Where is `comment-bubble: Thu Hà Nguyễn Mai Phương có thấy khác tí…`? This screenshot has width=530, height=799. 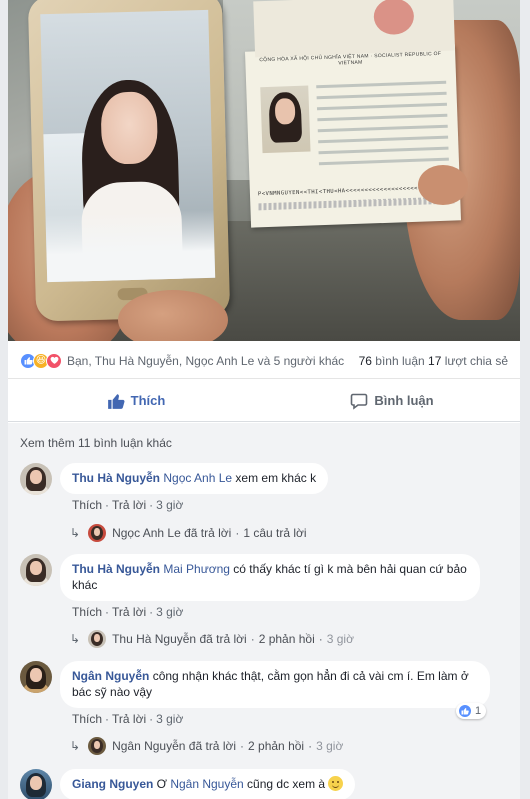 comment-bubble: Thu Hà Nguyễn Mai Phương có thấy khác tí… is located at coordinates (270, 577).